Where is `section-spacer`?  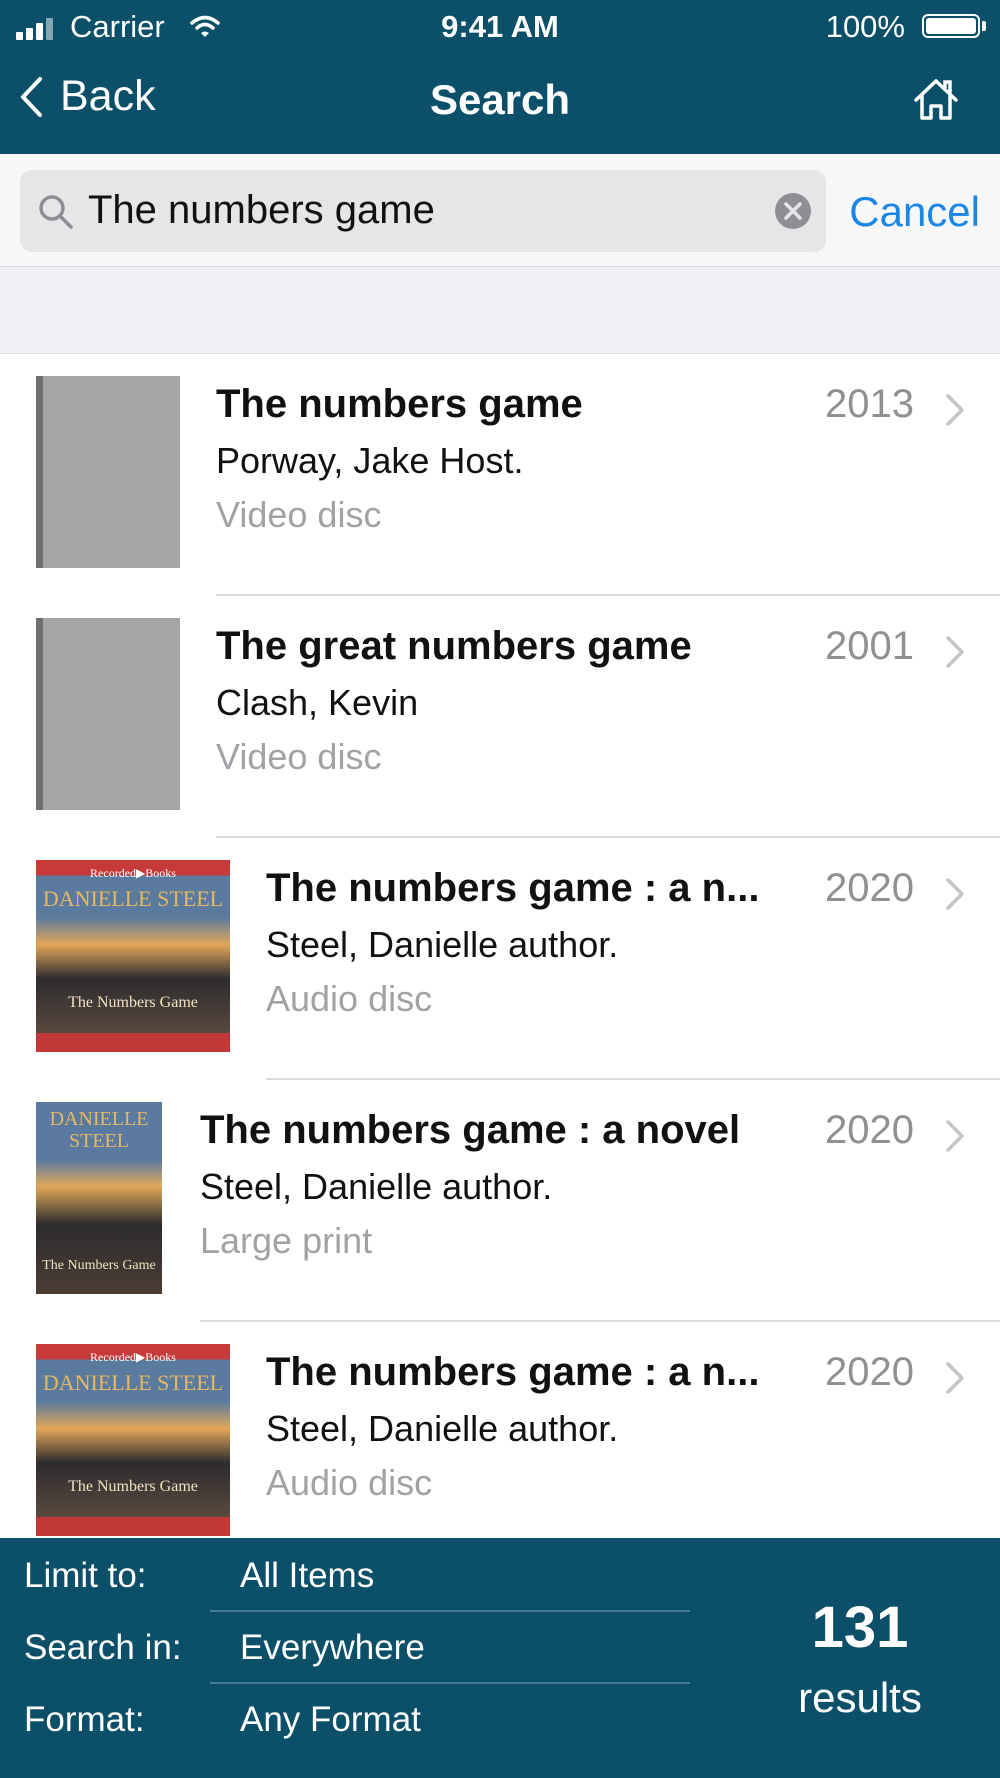
section-spacer is located at coordinates (500, 310).